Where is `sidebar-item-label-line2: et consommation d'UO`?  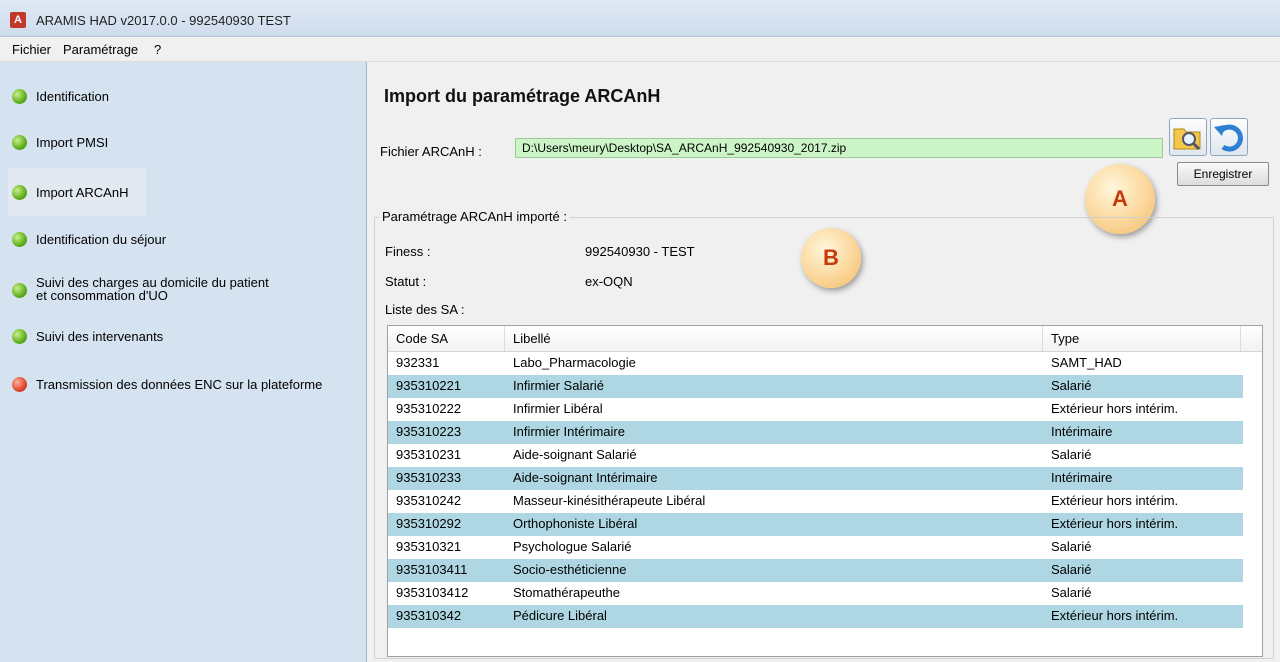
sidebar-item-label-line2: et consommation d'UO is located at coordinates (102, 295).